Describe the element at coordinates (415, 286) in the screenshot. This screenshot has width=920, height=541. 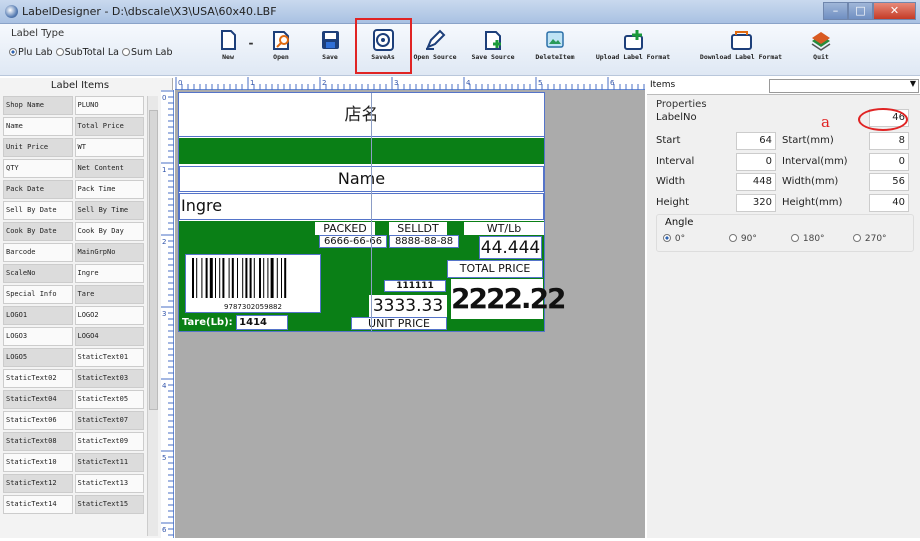
I see `plu-number-field: 111111` at that location.